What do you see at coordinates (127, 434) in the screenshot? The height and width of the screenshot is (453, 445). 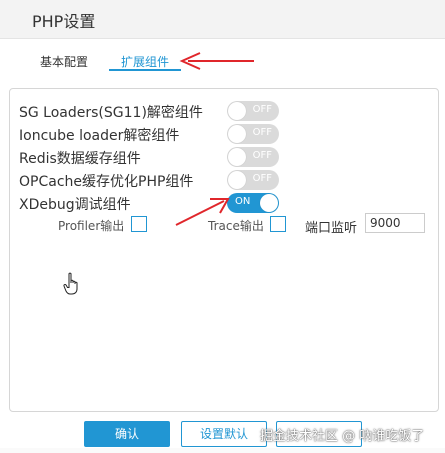 I see `confirm-button: 确认` at bounding box center [127, 434].